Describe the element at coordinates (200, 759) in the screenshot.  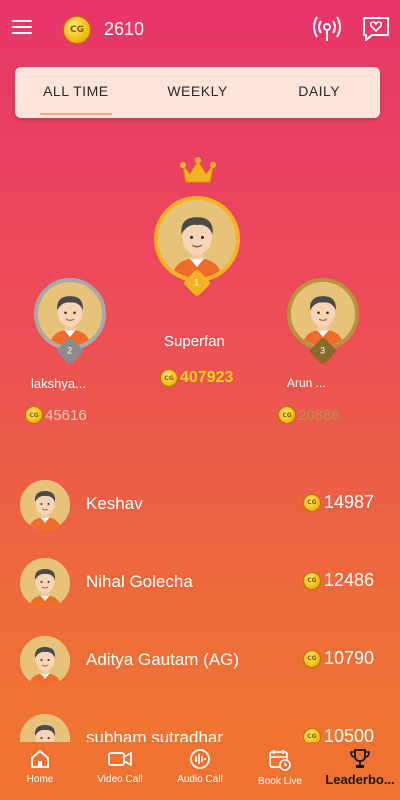
I see `audio-call-icon` at that location.